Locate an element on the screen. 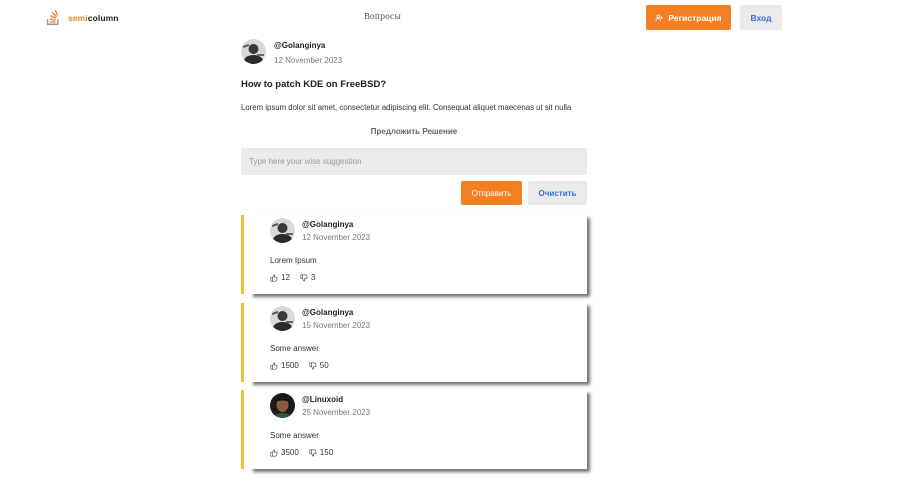  answer-votes: 1500 50 is located at coordinates (304, 365).